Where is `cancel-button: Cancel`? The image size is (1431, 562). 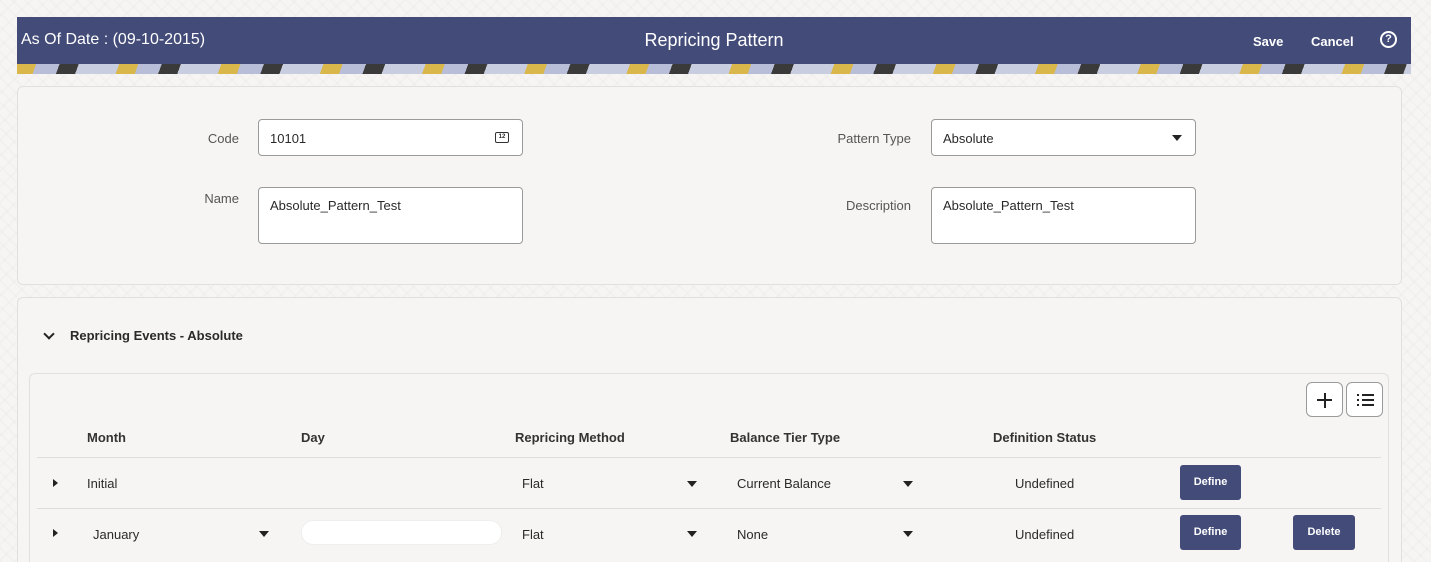
cancel-button: Cancel is located at coordinates (1332, 41).